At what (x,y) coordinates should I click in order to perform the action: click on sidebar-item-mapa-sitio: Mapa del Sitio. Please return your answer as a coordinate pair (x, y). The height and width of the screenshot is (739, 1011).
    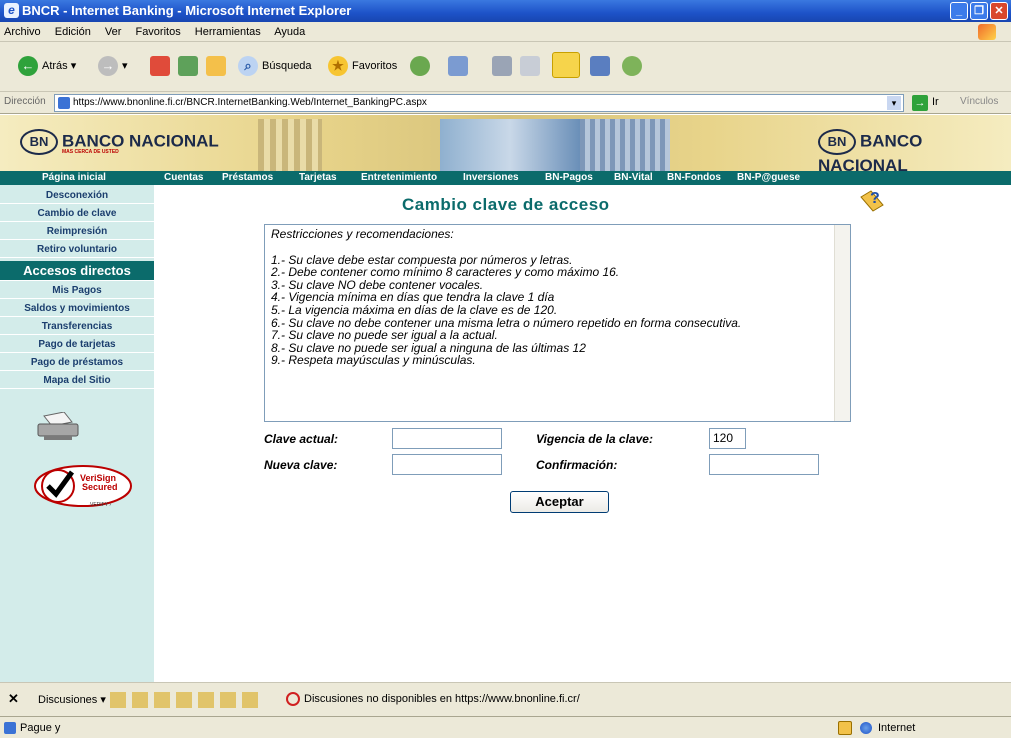
    Looking at the image, I should click on (77, 380).